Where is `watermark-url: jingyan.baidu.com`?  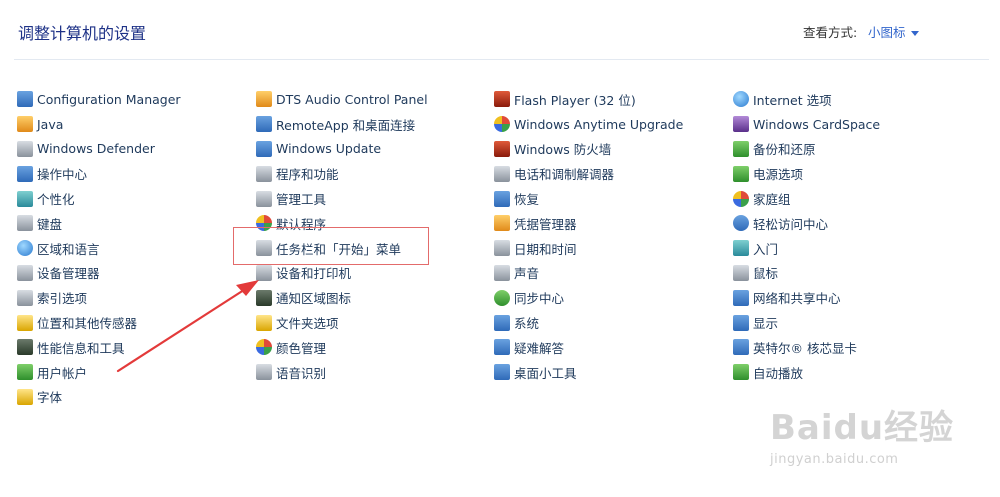
watermark-url: jingyan.baidu.com is located at coordinates (834, 459).